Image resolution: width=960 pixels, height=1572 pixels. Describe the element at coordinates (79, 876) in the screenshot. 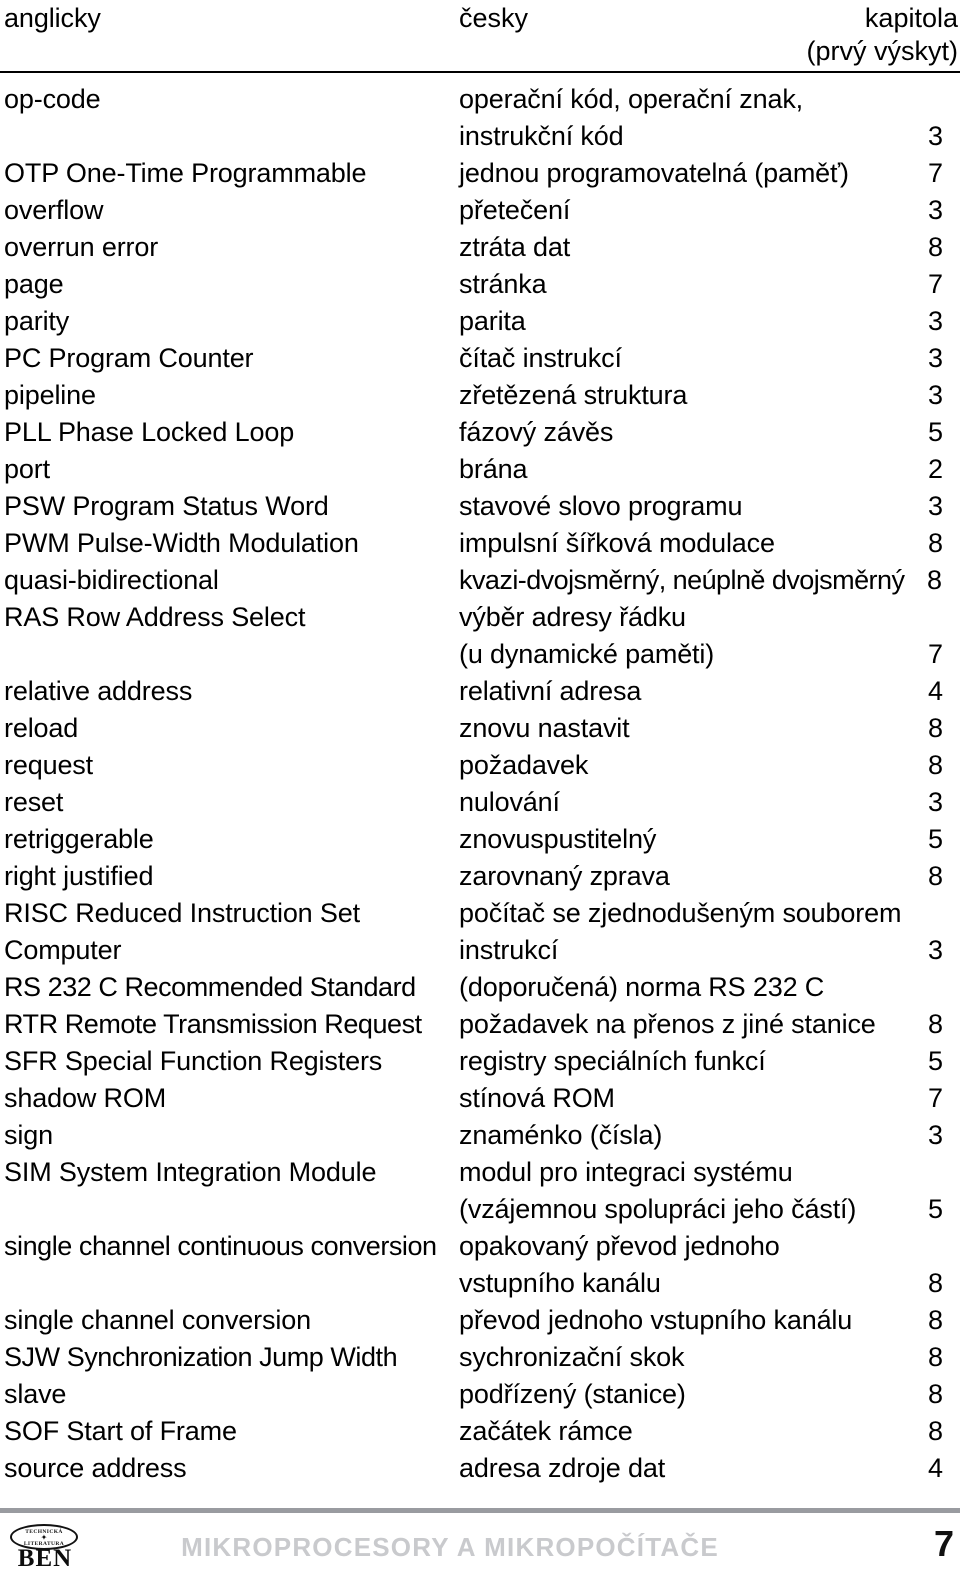

I see `term-english: right justified` at that location.